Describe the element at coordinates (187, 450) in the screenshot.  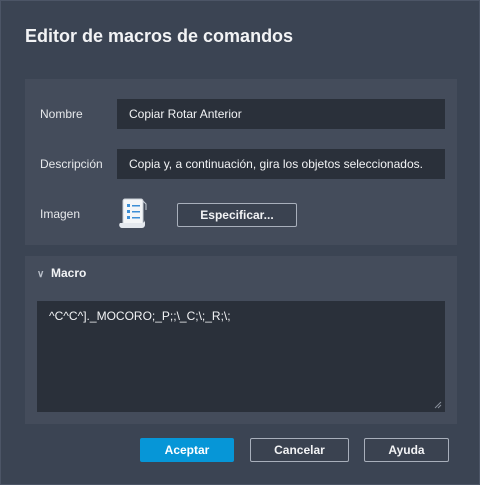
I see `accept-button: Aceptar` at that location.